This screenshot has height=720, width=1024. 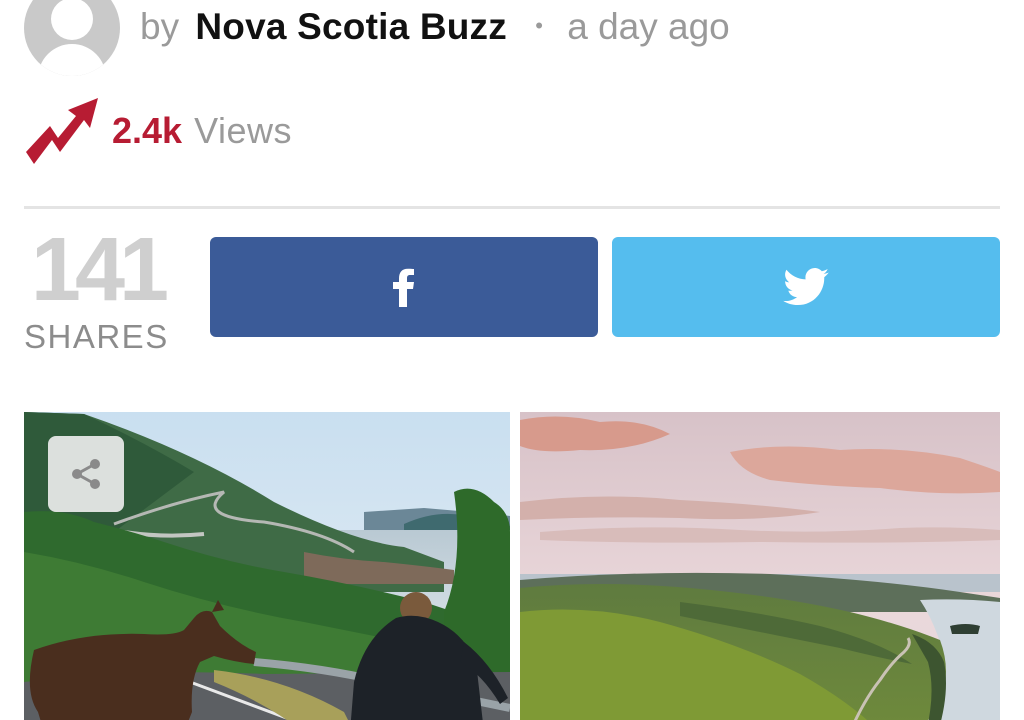 What do you see at coordinates (62, 131) in the screenshot?
I see `trending-arrow-icon` at bounding box center [62, 131].